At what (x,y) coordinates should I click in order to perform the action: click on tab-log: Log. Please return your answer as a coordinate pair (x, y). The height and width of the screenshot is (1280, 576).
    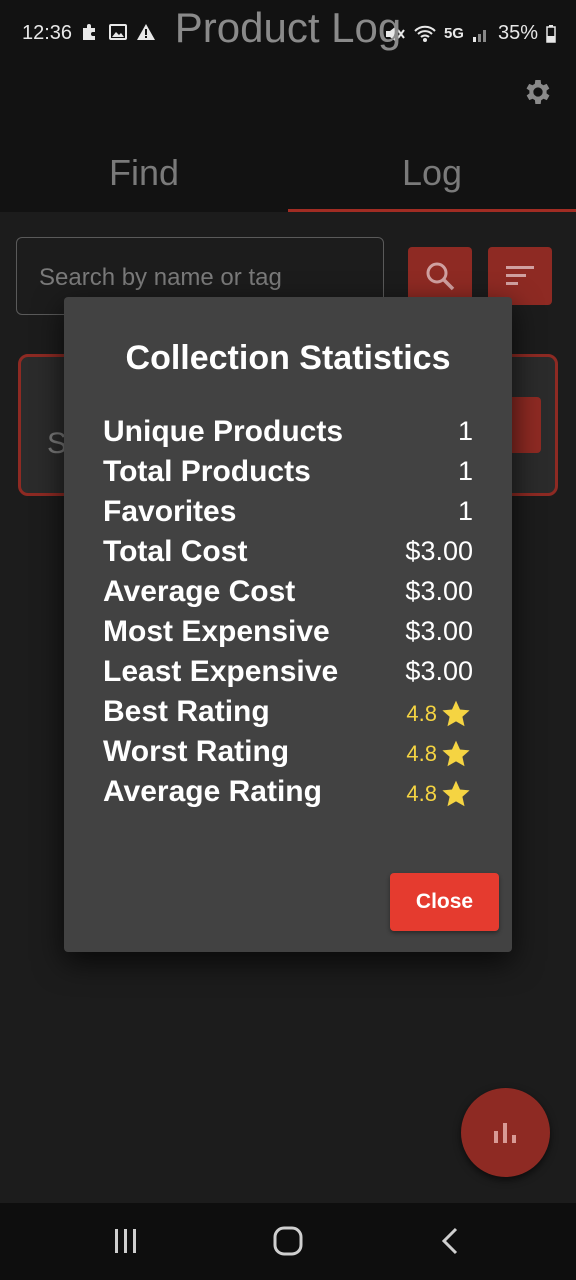
    Looking at the image, I should click on (432, 178).